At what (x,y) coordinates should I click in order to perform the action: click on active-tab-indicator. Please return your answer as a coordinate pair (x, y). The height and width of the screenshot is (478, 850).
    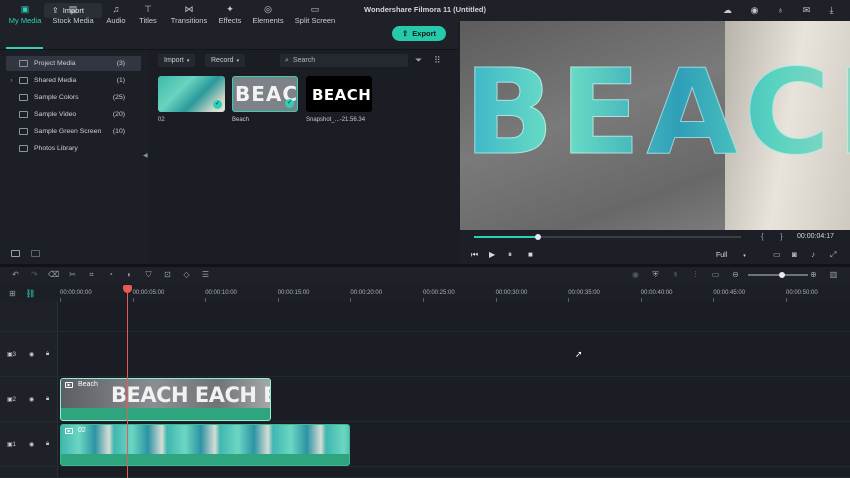
    Looking at the image, I should click on (24, 48).